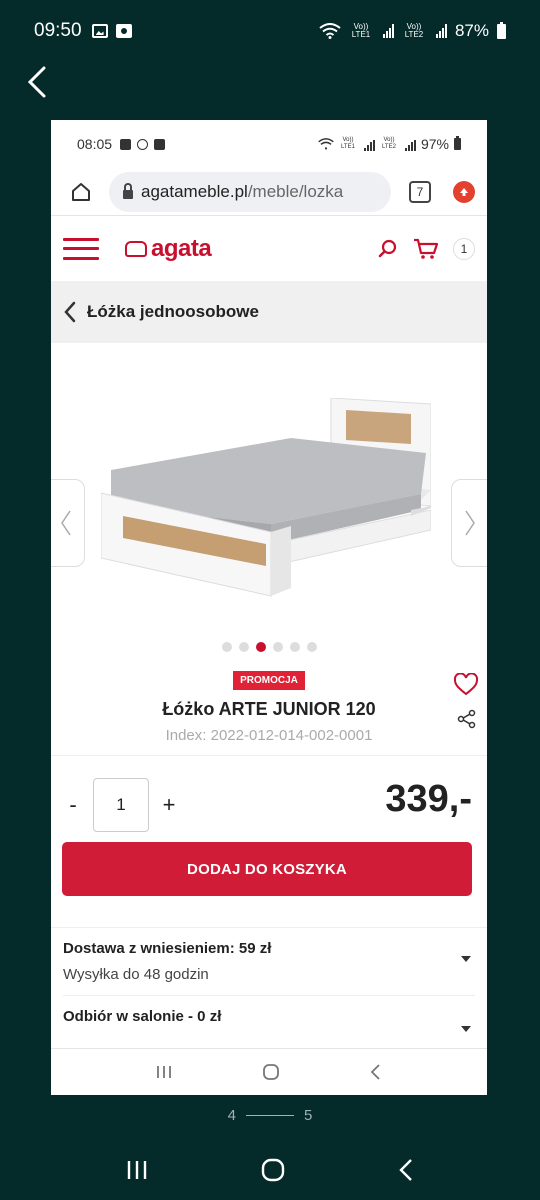 Image resolution: width=540 pixels, height=1200 pixels. What do you see at coordinates (266, 497) in the screenshot?
I see `bed-image` at bounding box center [266, 497].